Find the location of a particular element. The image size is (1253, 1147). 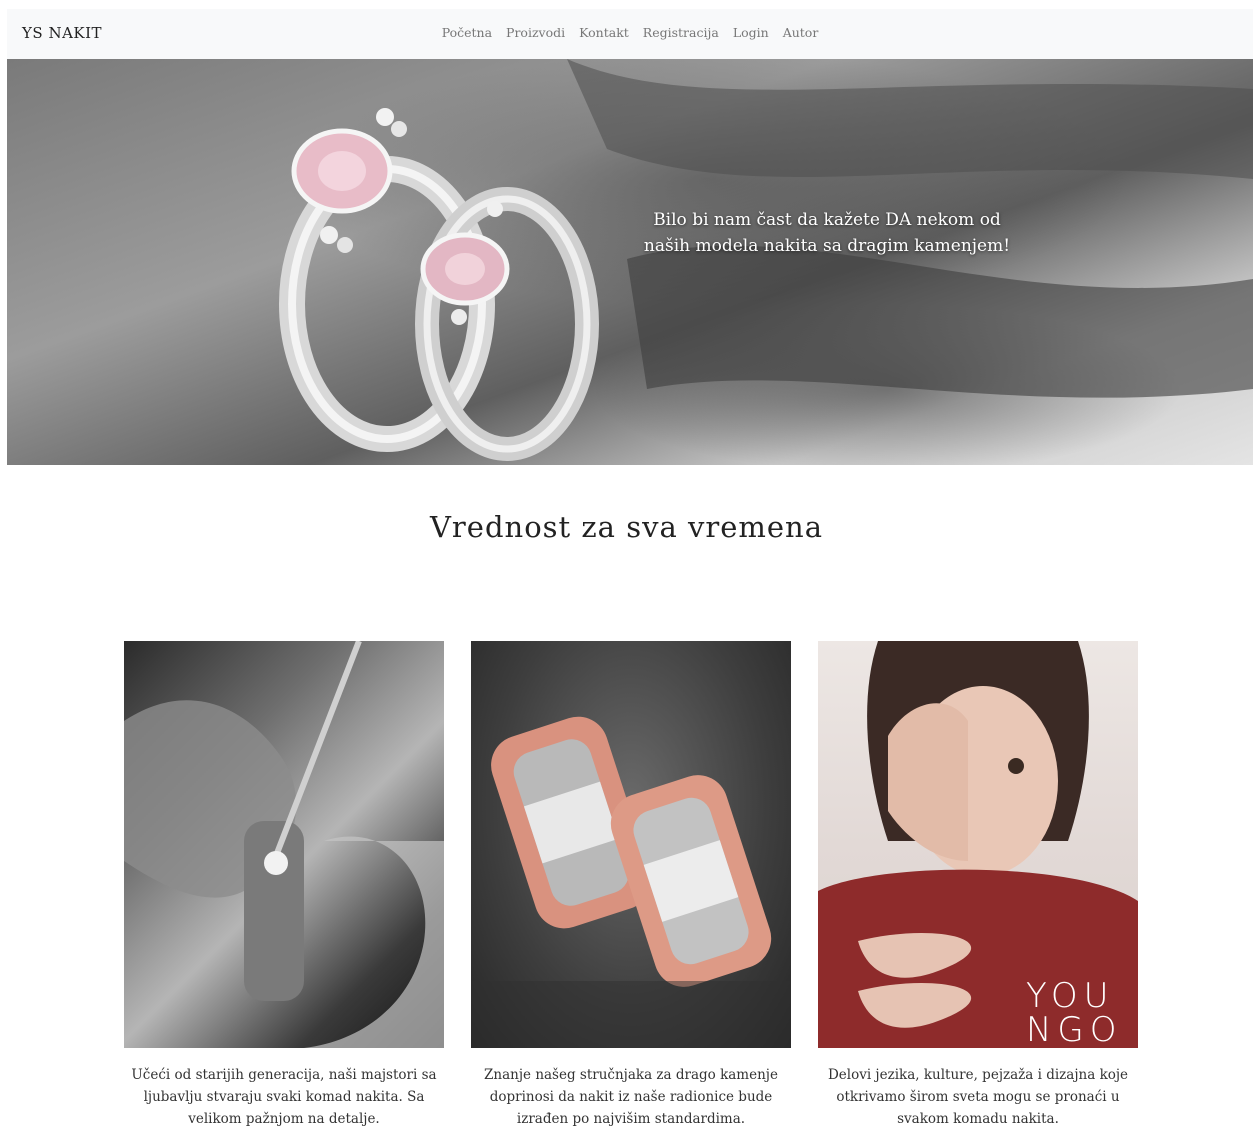

nav-link-kontakt: Kontakt is located at coordinates (604, 32).